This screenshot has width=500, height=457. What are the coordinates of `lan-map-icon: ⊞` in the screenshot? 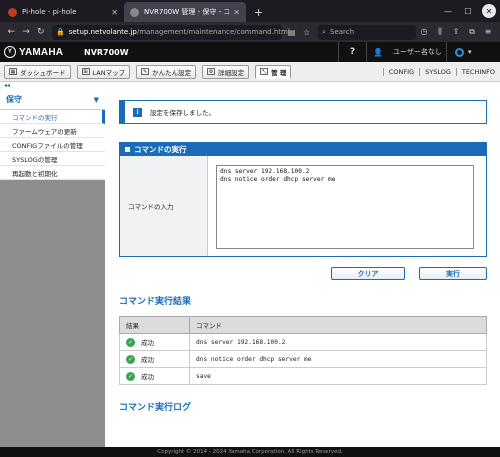 It's located at (85, 71).